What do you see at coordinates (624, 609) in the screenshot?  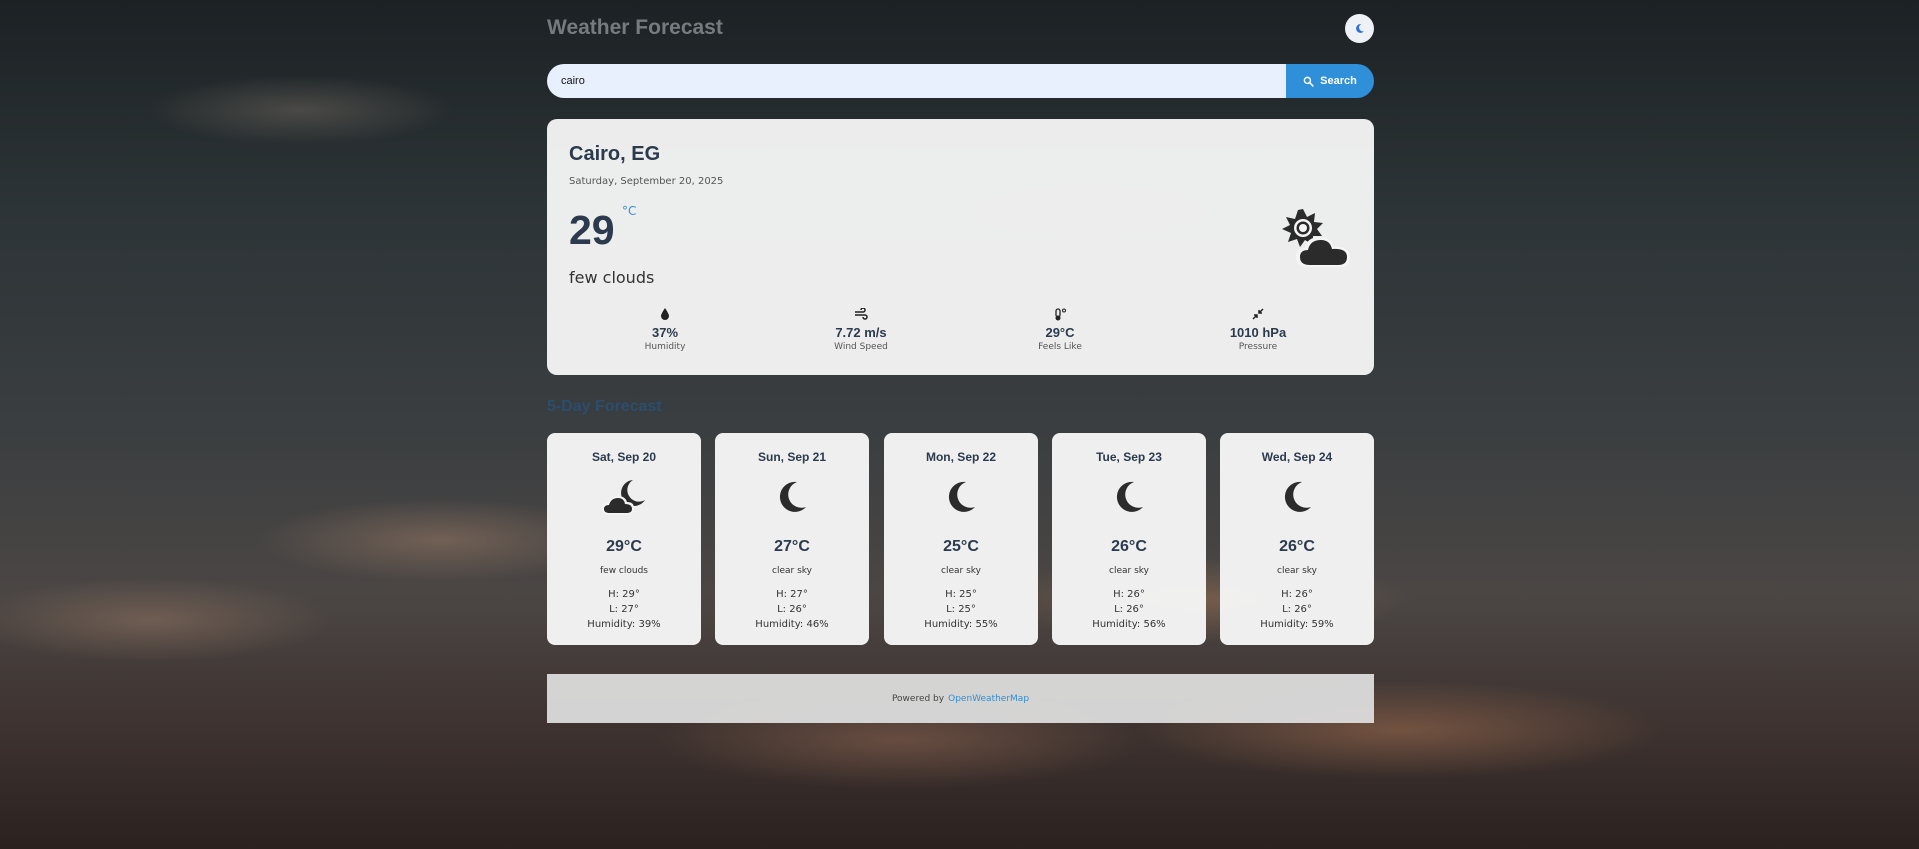 I see `forecast-low: L: 27°` at bounding box center [624, 609].